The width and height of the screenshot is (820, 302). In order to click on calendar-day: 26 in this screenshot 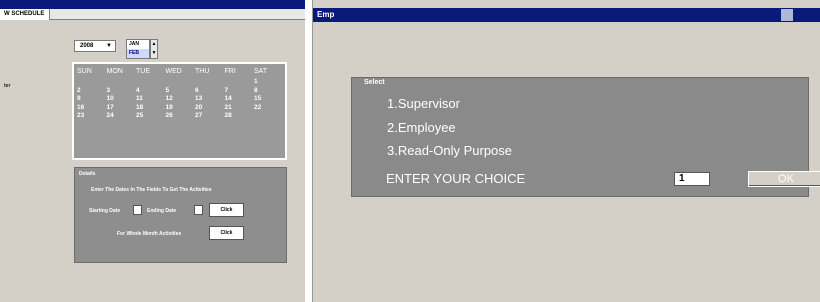, I will do `click(178, 116)`.